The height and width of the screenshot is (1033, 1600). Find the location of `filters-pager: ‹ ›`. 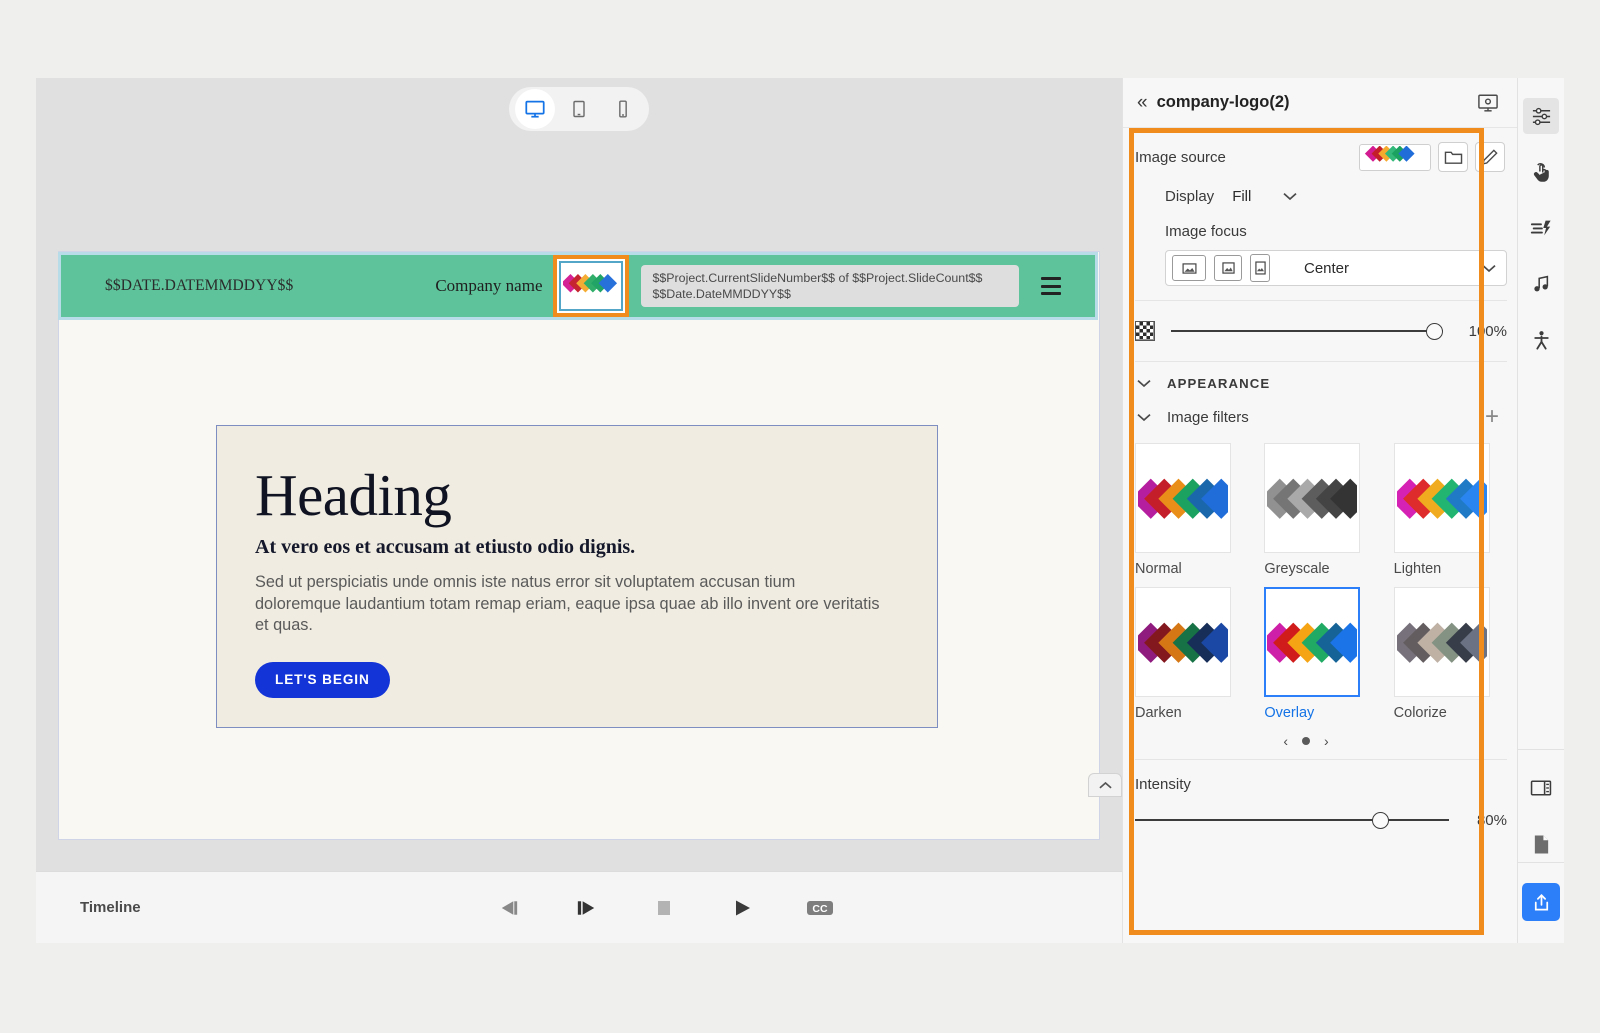

filters-pager: ‹ › is located at coordinates (1306, 745).